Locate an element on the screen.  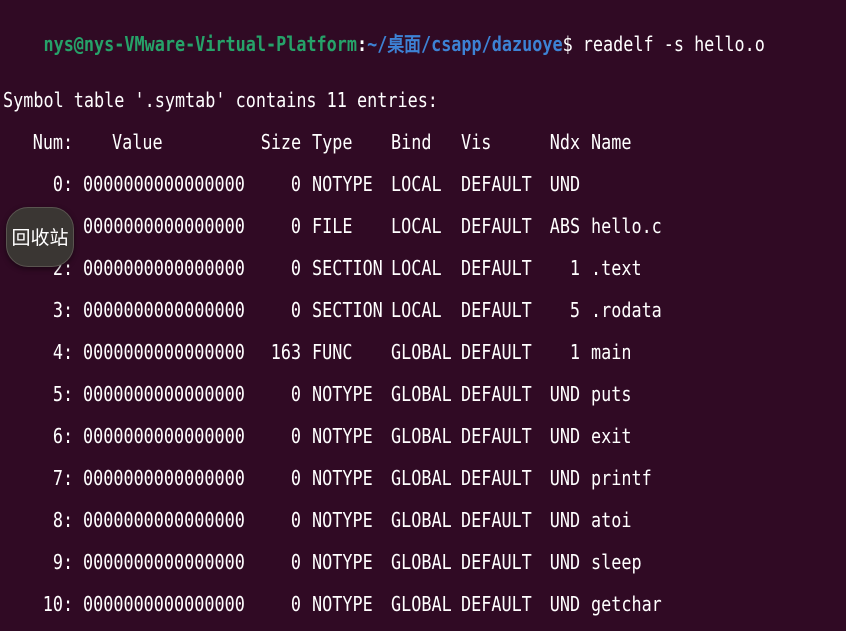
trash-tooltip: 回收站 is located at coordinates (40, 237).